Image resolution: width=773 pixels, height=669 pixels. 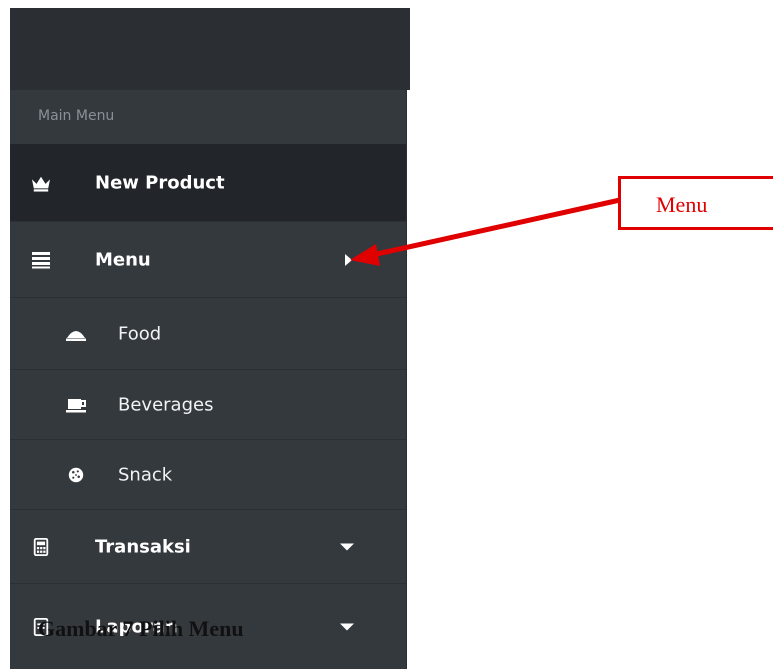 I want to click on annotation-callout: Menu, so click(x=695, y=203).